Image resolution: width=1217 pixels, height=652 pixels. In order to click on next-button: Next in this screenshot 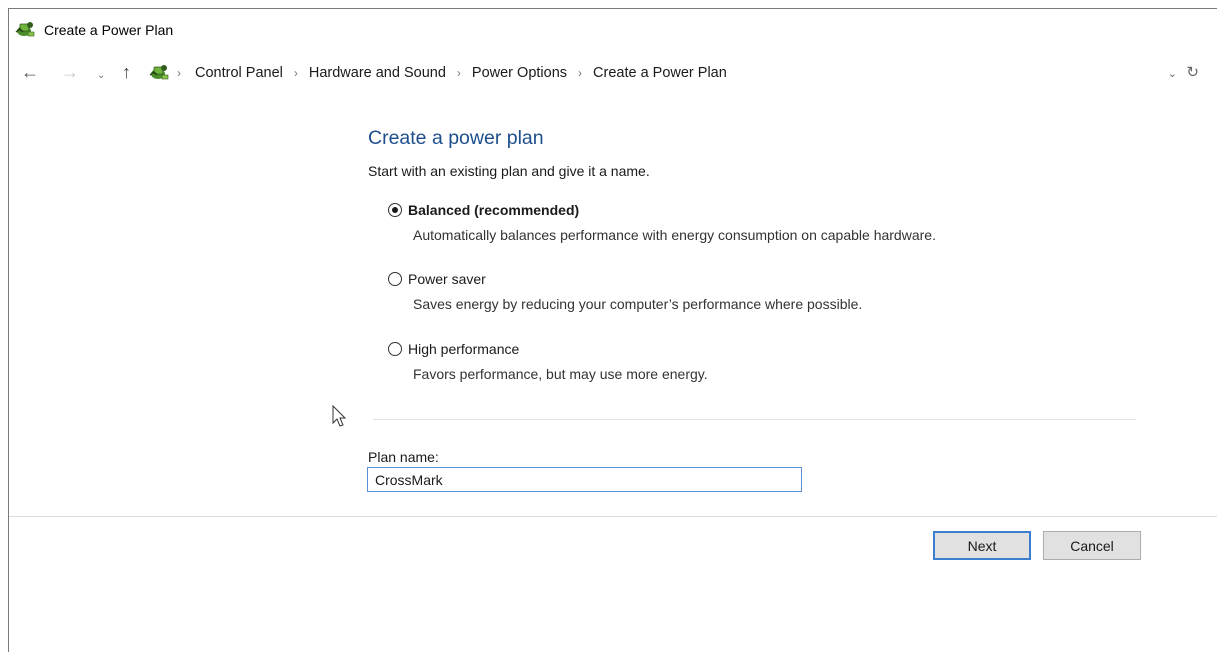, I will do `click(982, 545)`.